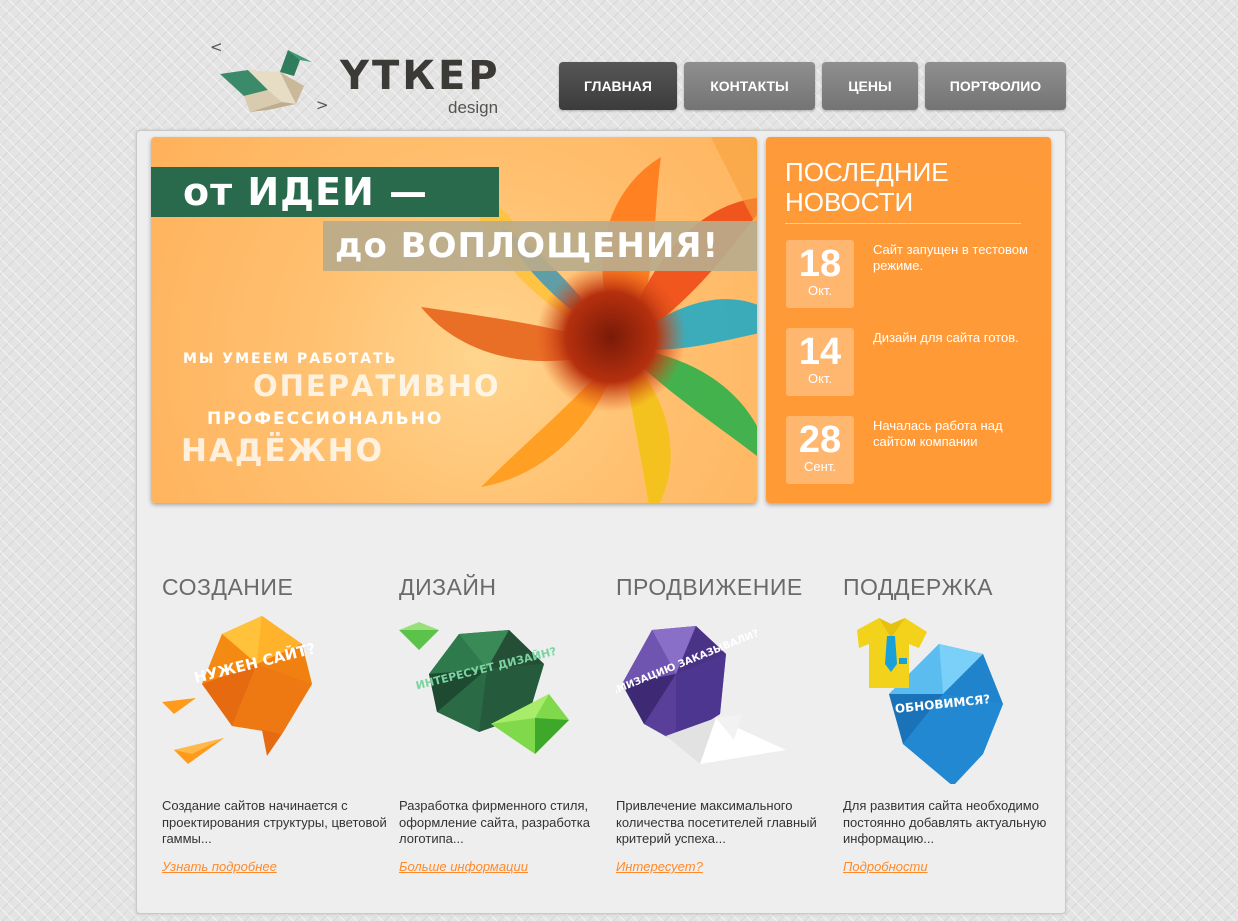  I want to click on logo-subtitle: design, so click(473, 107).